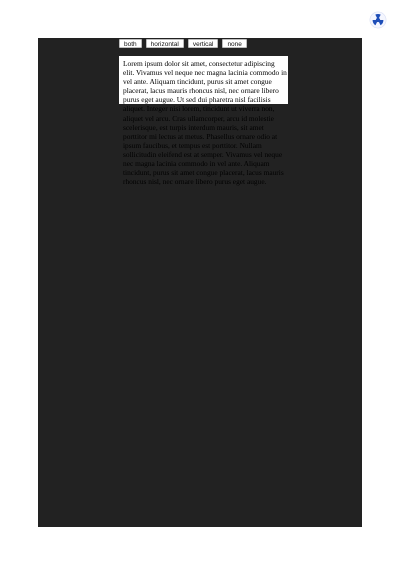 This screenshot has width=400, height=566. I want to click on resize-none-button: none, so click(234, 43).